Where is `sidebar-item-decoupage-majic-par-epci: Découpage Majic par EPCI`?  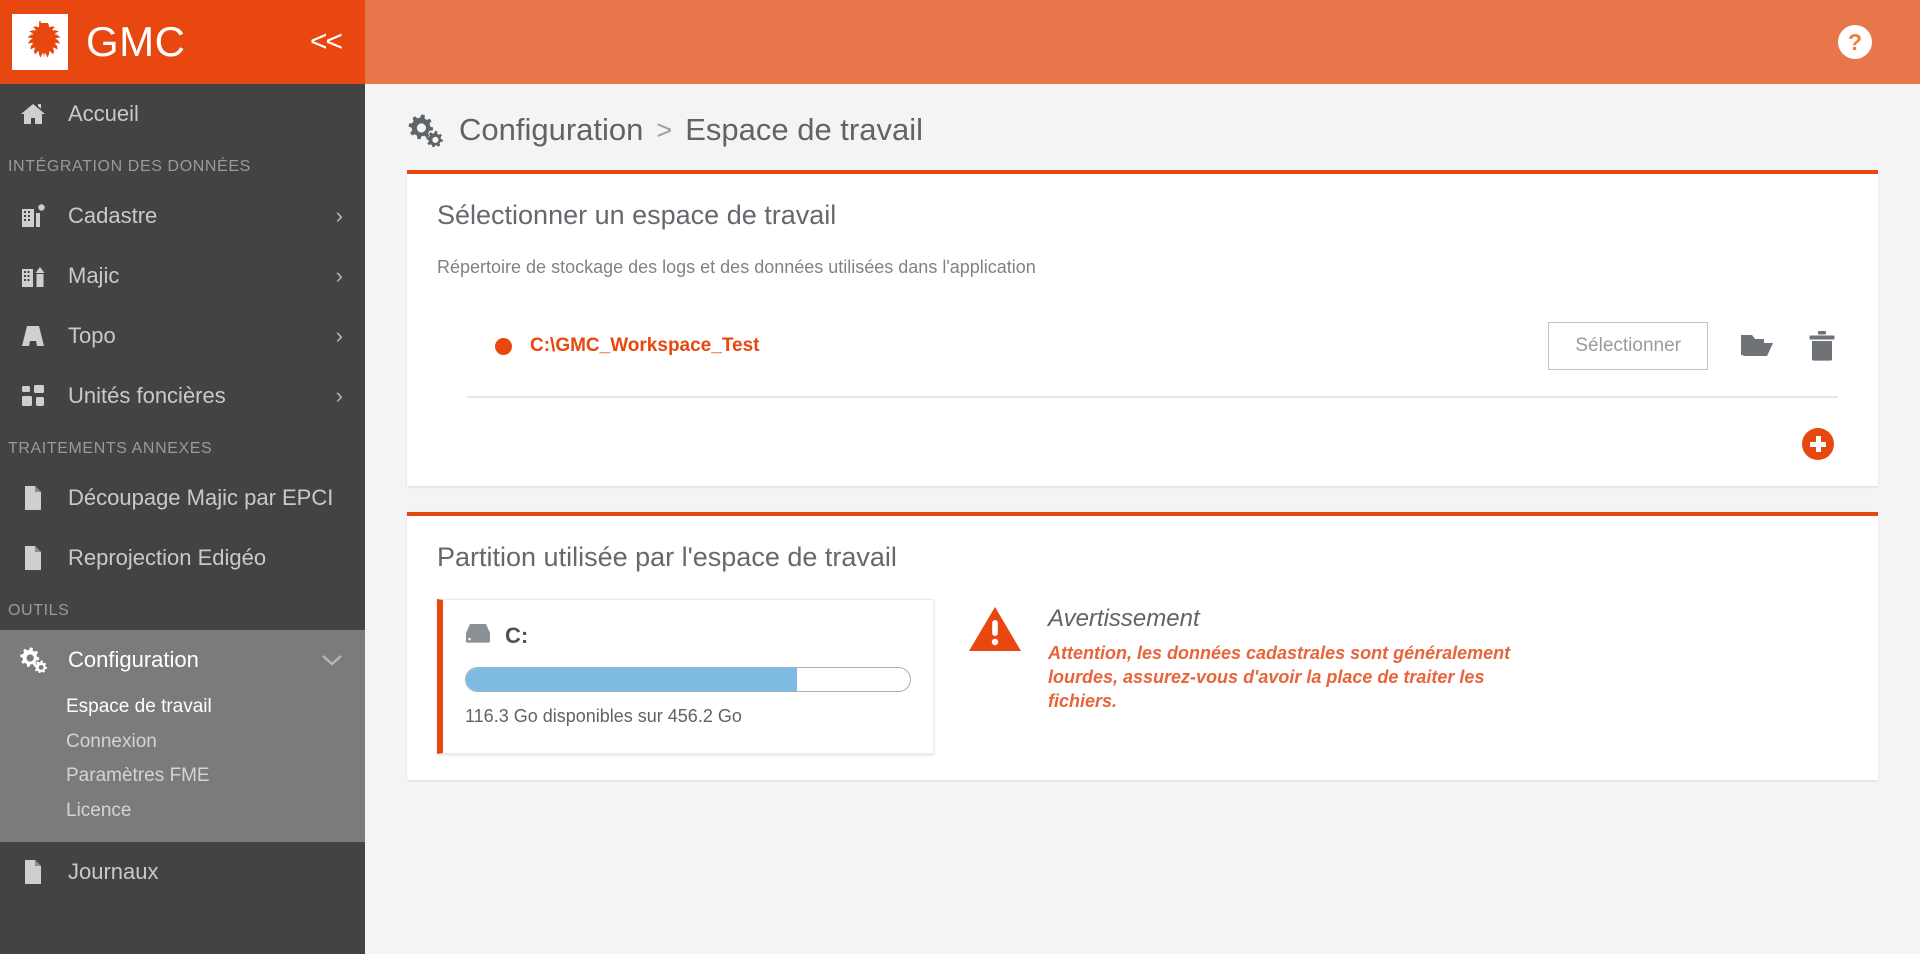 sidebar-item-decoupage-majic-par-epci: Découpage Majic par EPCI is located at coordinates (182, 498).